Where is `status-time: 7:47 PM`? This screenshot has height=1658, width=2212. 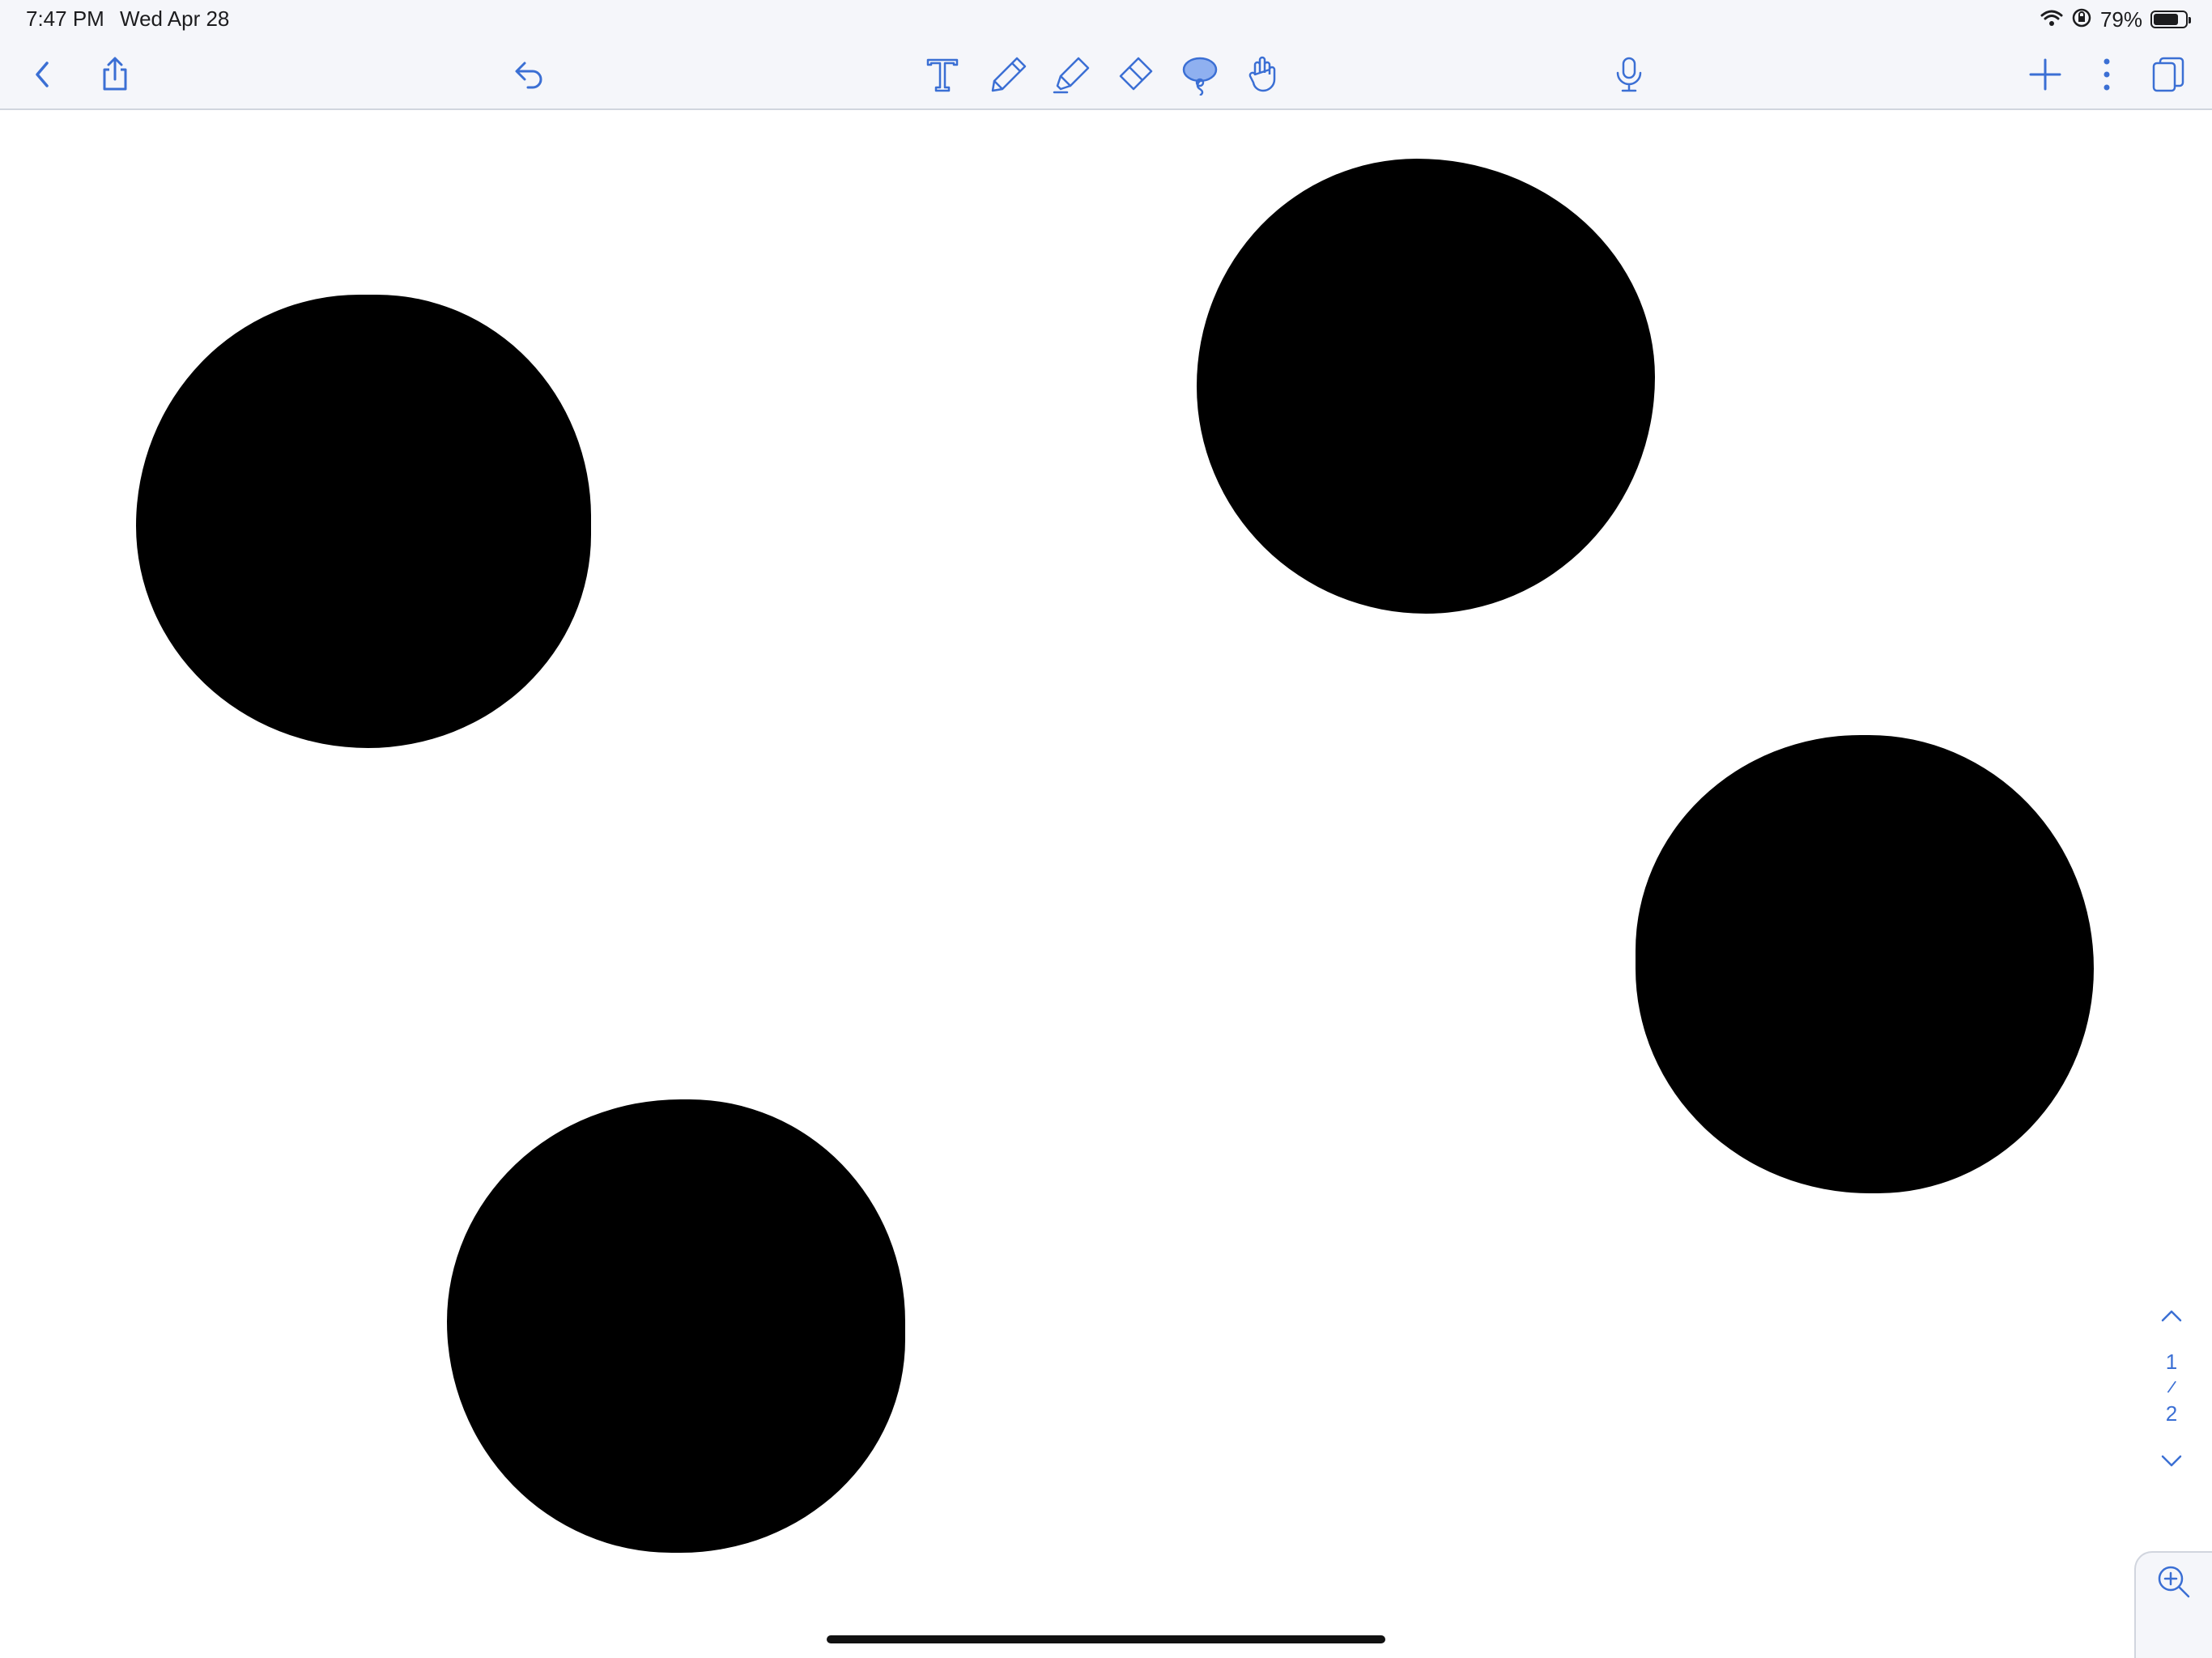
status-time: 7:47 PM is located at coordinates (65, 18).